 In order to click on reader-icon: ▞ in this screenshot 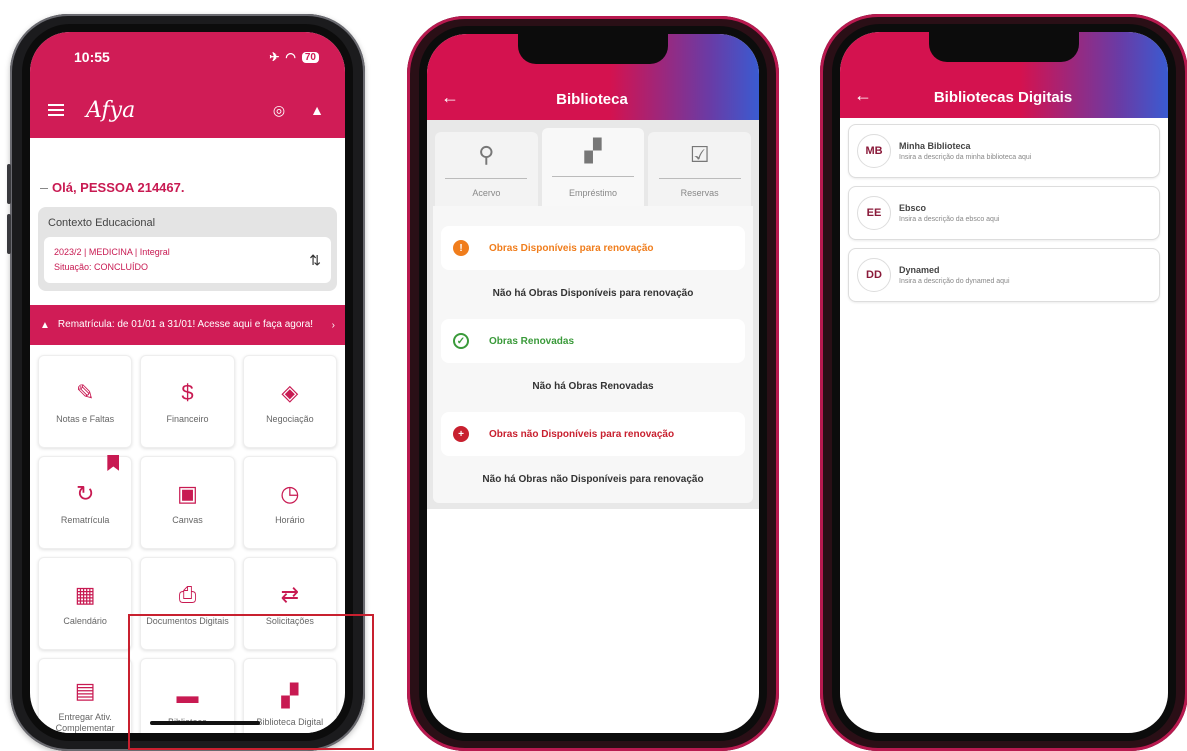, I will do `click(593, 150)`.